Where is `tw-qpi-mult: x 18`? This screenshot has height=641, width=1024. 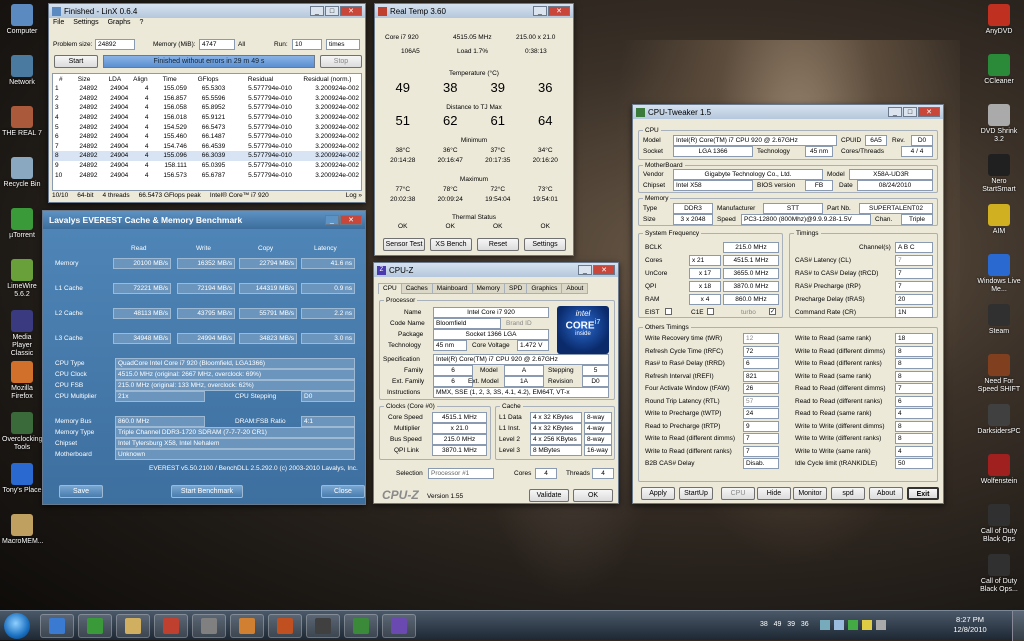
tw-qpi-mult: x 18 is located at coordinates (705, 286).